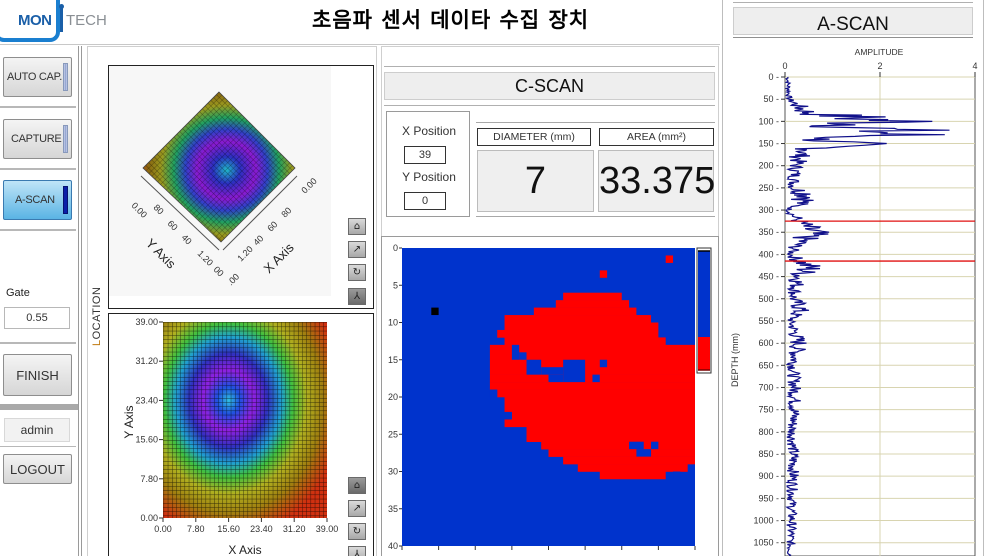 The height and width of the screenshot is (556, 986). I want to click on diameter-label: DIAMETER (mm), so click(534, 137).